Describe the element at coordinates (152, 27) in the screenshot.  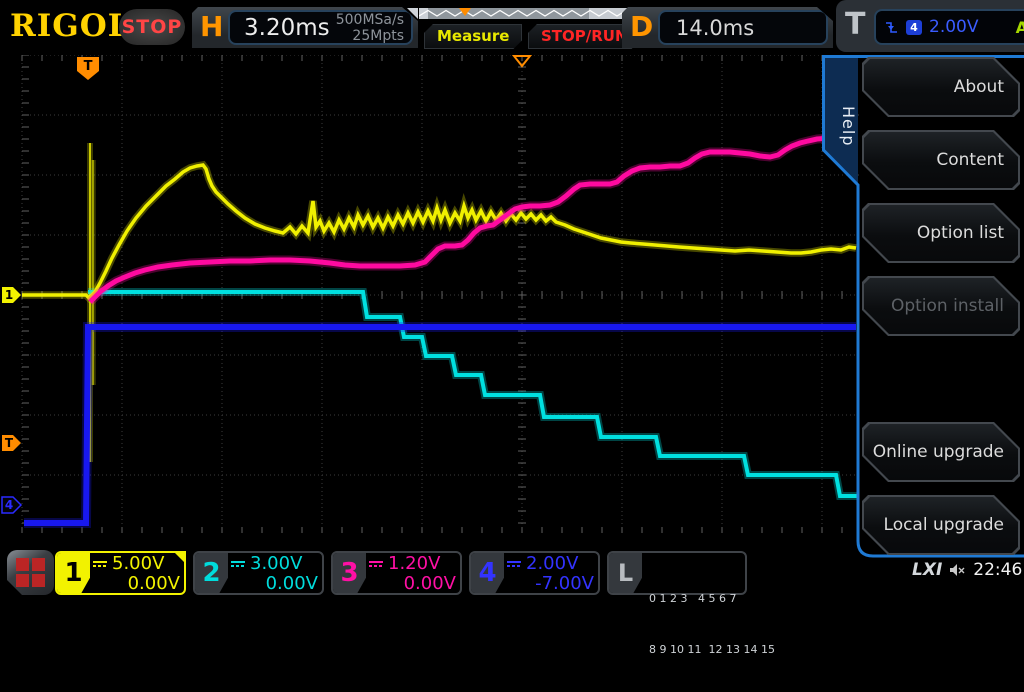
I see `run-state-badge: STOP` at that location.